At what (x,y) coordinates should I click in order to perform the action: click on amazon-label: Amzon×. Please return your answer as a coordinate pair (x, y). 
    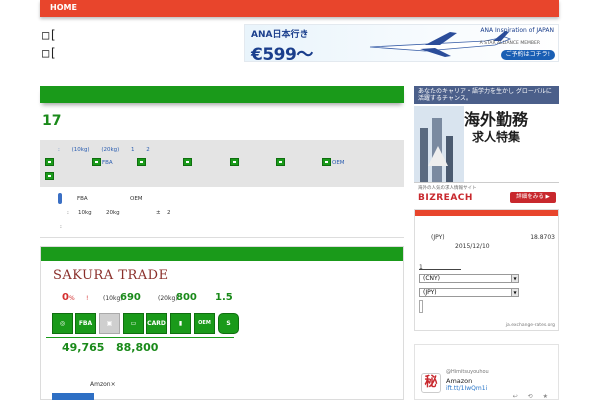
    Looking at the image, I should click on (103, 384).